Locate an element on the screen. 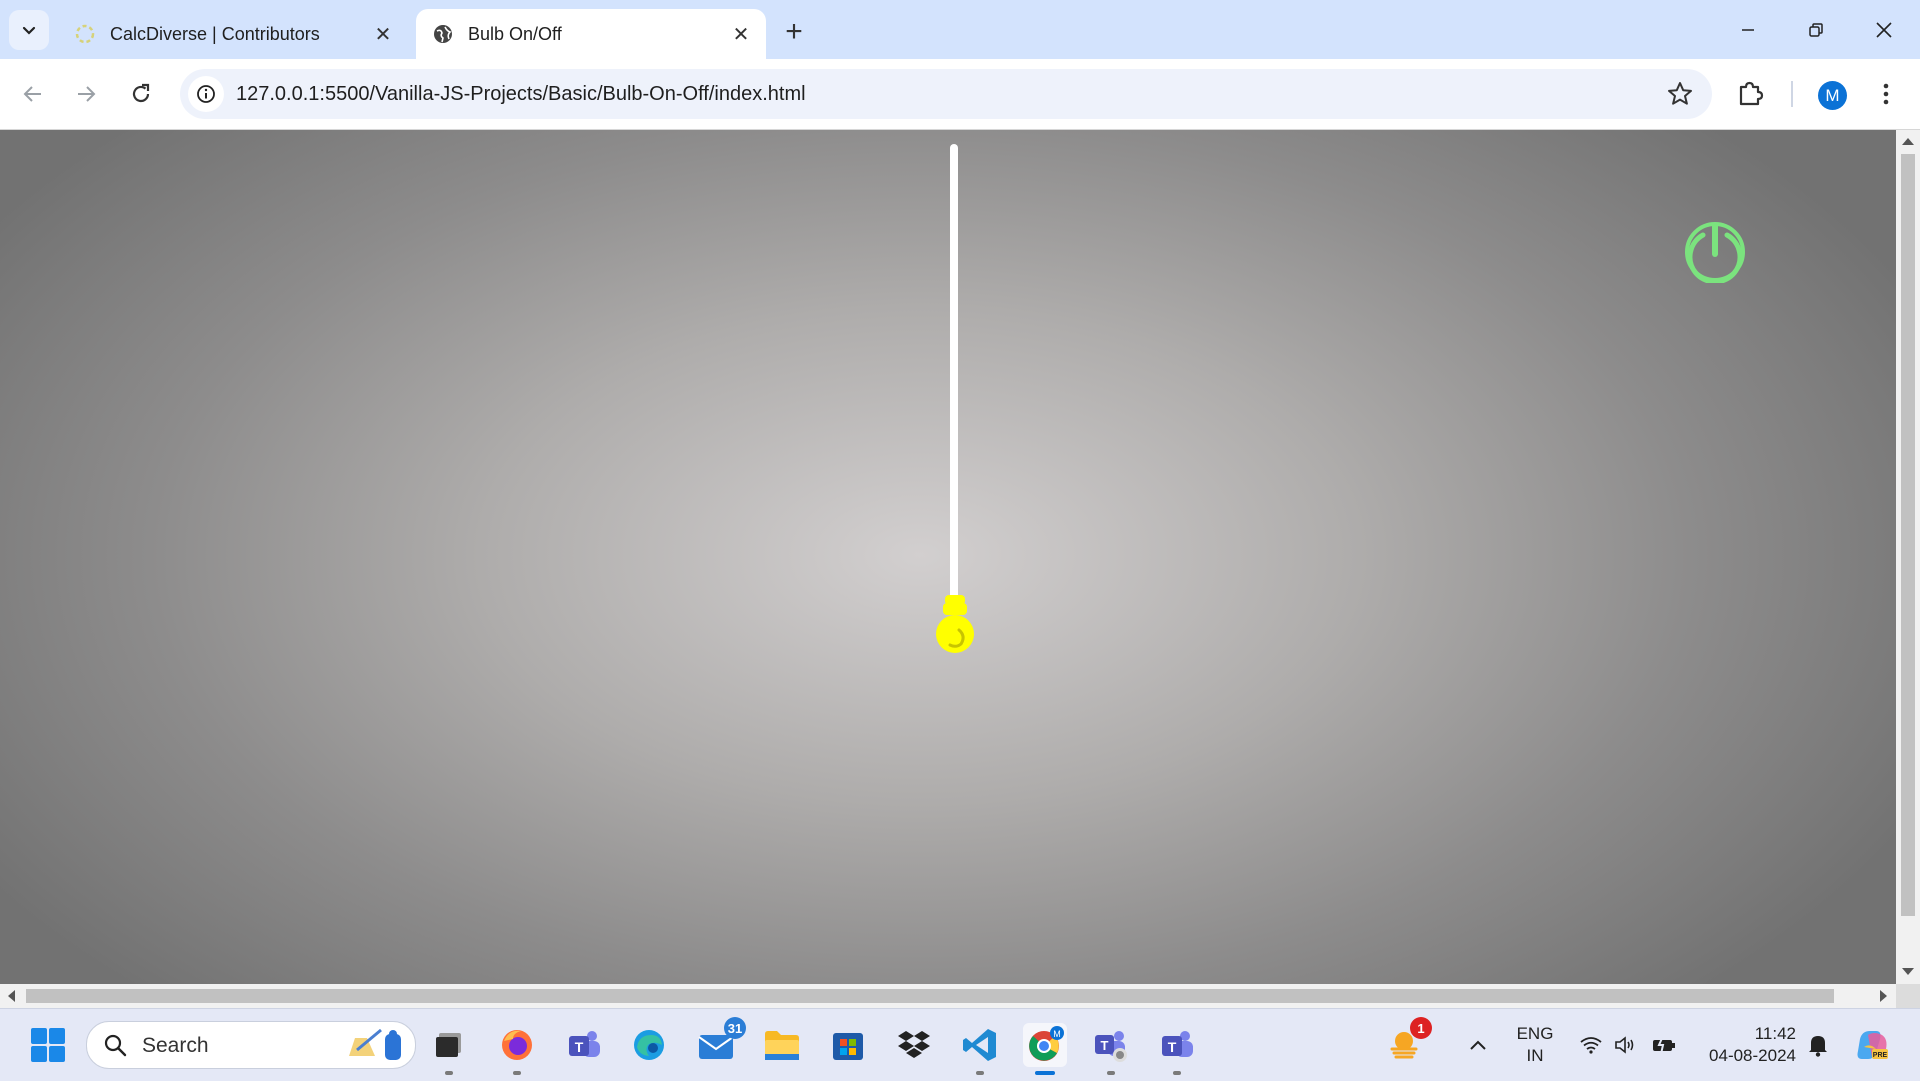 The image size is (1920, 1081). taskbar-mail: 31 is located at coordinates (720, 1042).